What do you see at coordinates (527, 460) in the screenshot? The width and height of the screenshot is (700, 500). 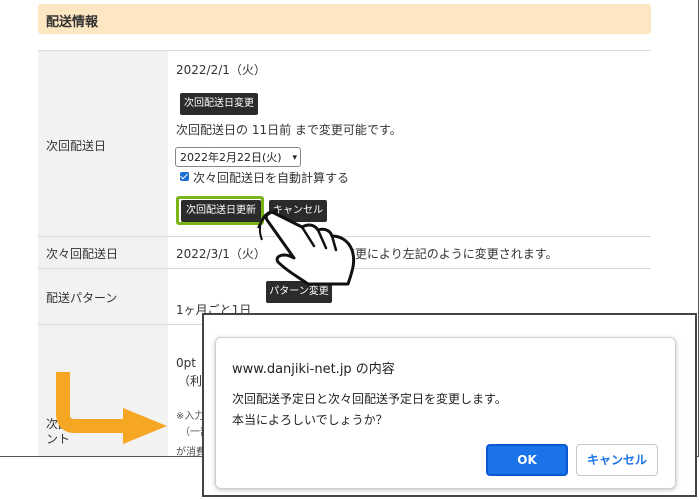 I see `ok-button: OK` at bounding box center [527, 460].